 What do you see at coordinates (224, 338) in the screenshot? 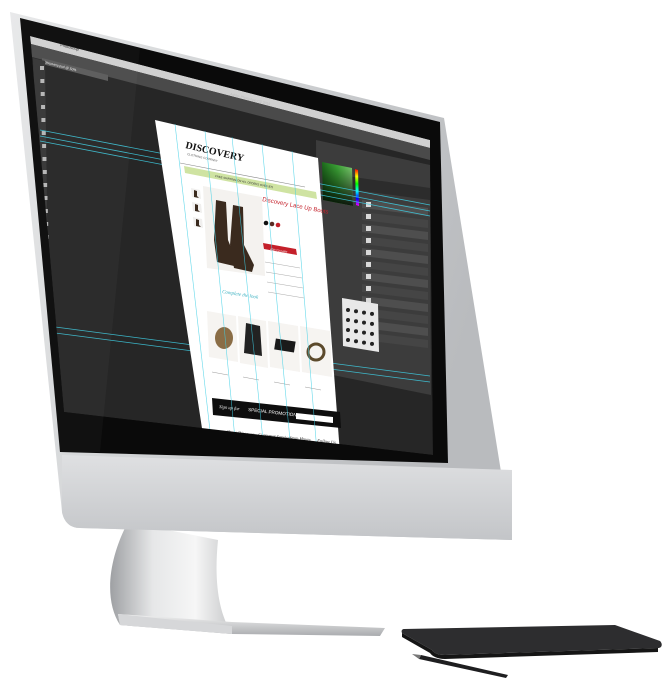
I see `hat-image` at bounding box center [224, 338].